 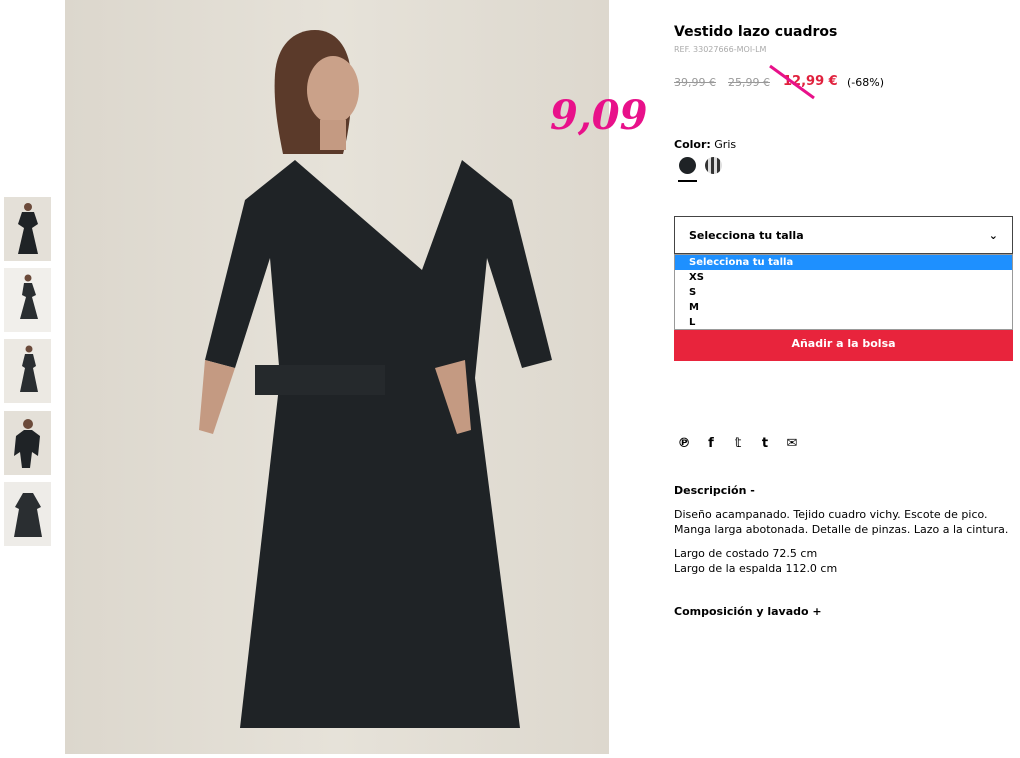 What do you see at coordinates (993, 235) in the screenshot?
I see `chevron-down-icon: ⌄` at bounding box center [993, 235].